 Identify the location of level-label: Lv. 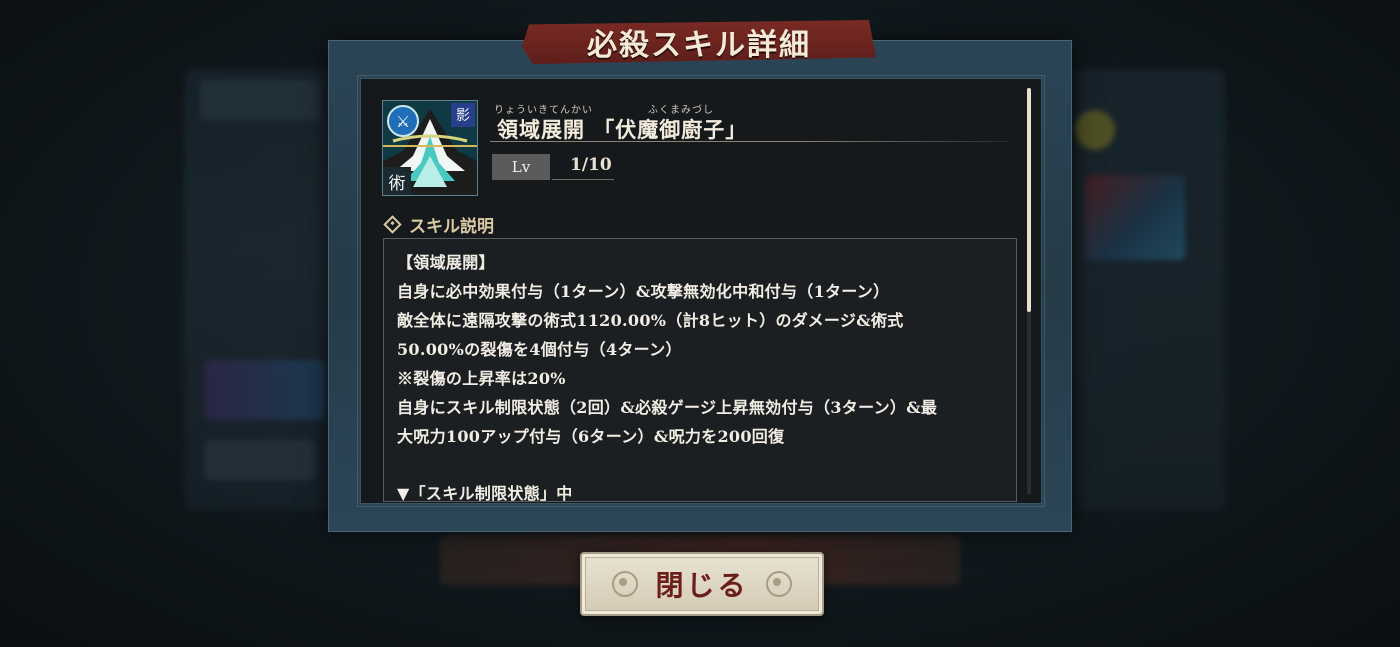
(521, 167).